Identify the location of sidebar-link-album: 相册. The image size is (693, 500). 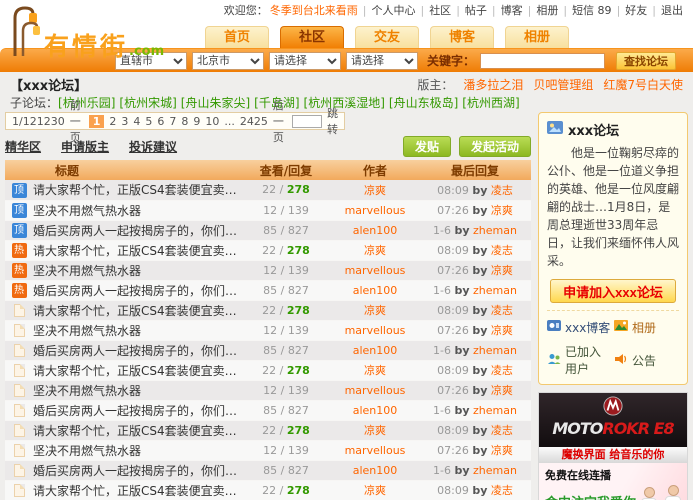
(646, 327).